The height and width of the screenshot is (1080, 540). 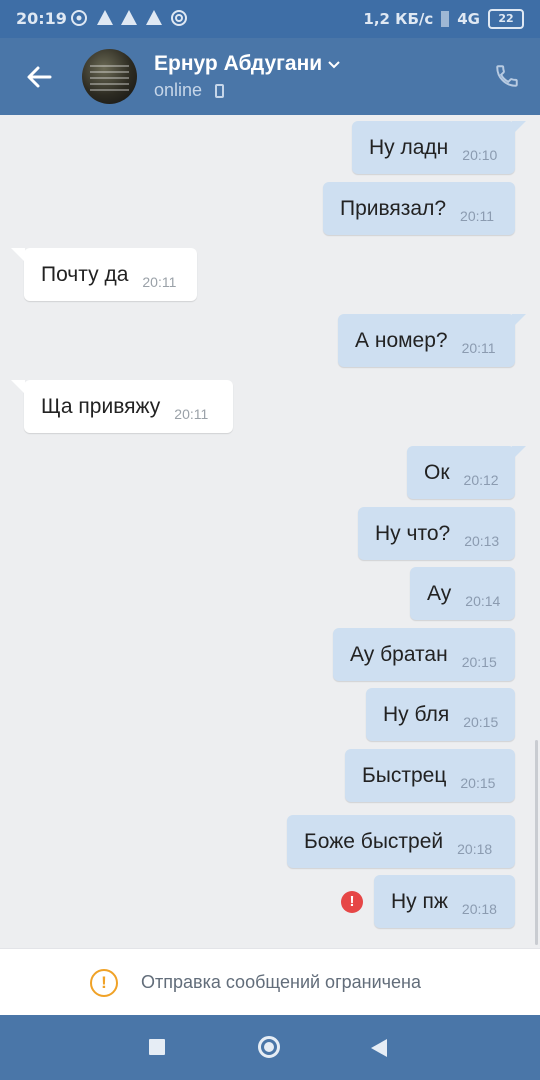 I want to click on message-text: Боже быстрей, so click(x=374, y=841).